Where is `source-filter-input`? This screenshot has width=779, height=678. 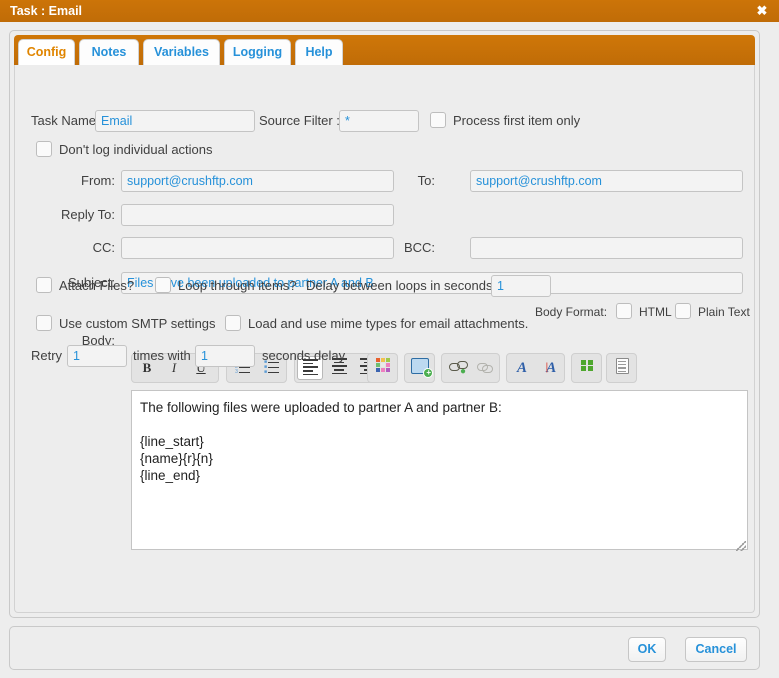 source-filter-input is located at coordinates (379, 121).